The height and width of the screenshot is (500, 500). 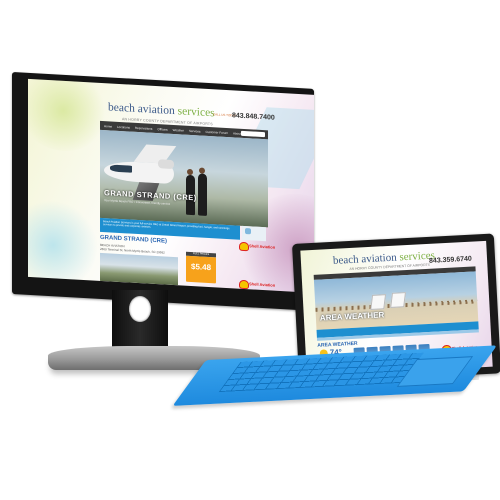 What do you see at coordinates (162, 129) in the screenshot?
I see `nav-item-officers: Officers` at bounding box center [162, 129].